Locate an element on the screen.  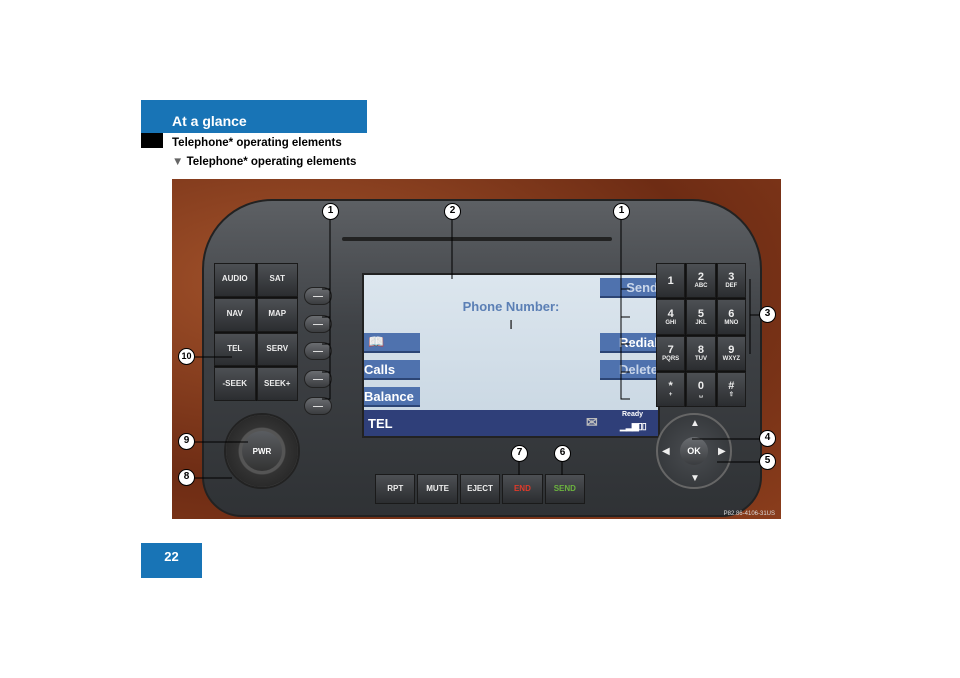
callout-4: 4 is located at coordinates (767, 438).